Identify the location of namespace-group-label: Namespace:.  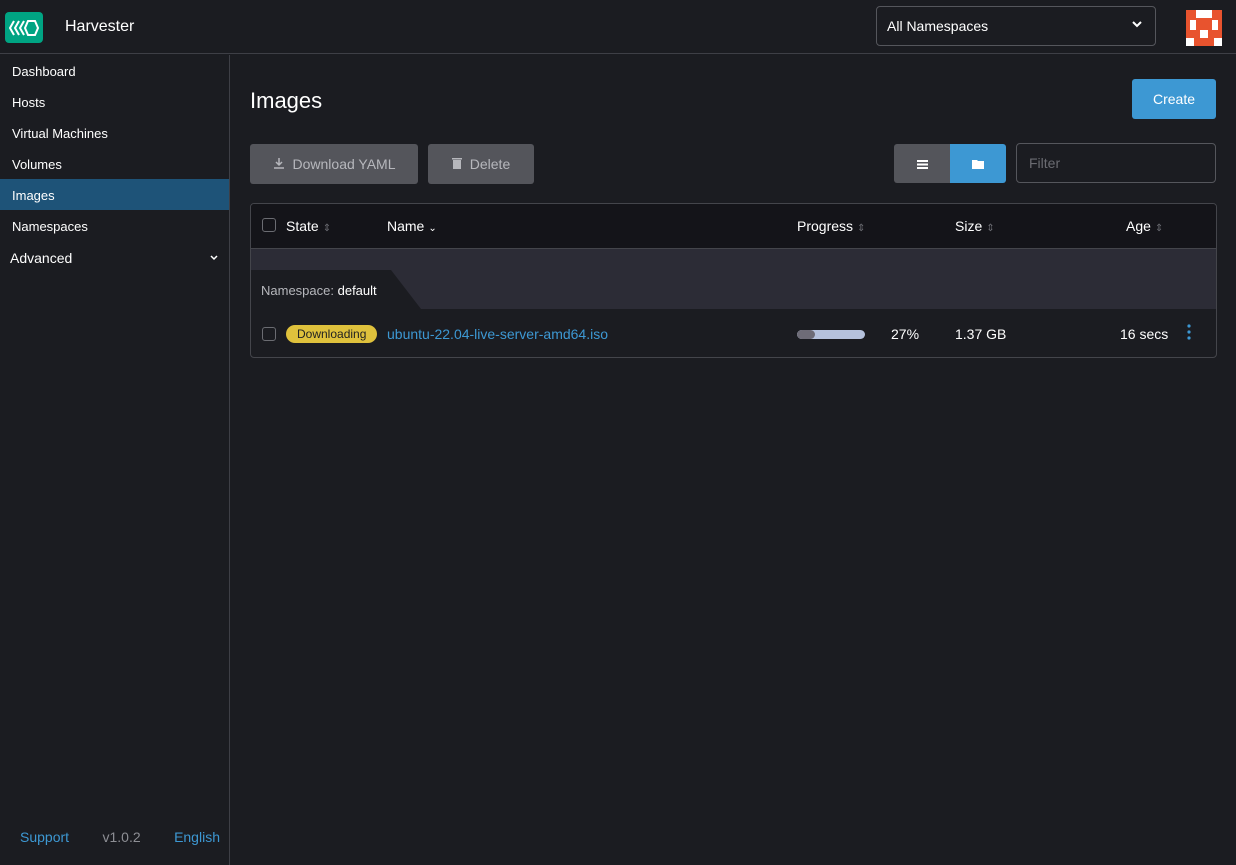
(297, 290).